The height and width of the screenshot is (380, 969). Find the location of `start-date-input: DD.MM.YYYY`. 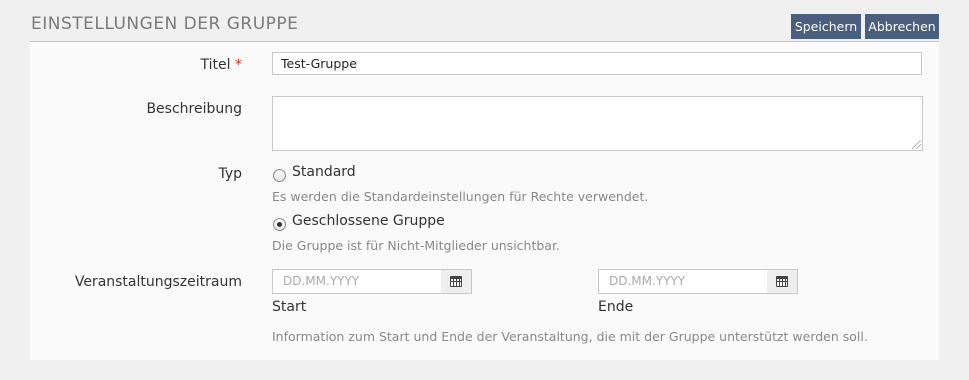

start-date-input: DD.MM.YYYY is located at coordinates (357, 281).